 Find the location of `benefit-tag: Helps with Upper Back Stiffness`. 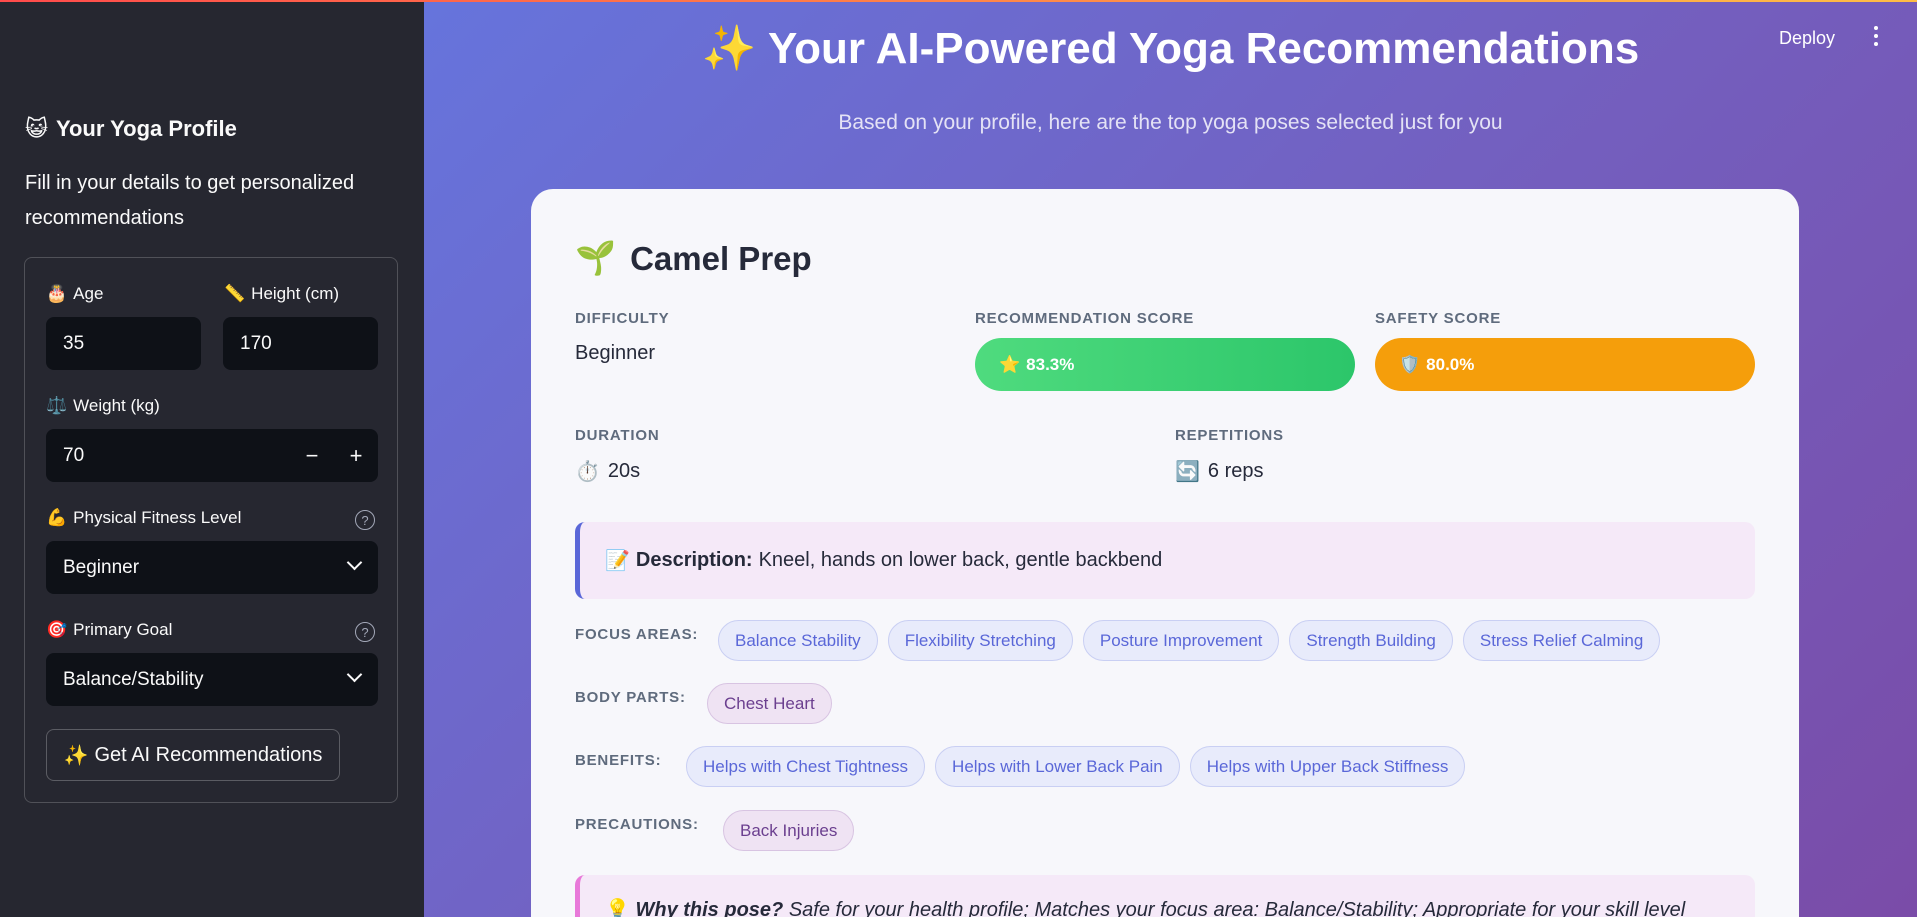

benefit-tag: Helps with Upper Back Stiffness is located at coordinates (1327, 766).